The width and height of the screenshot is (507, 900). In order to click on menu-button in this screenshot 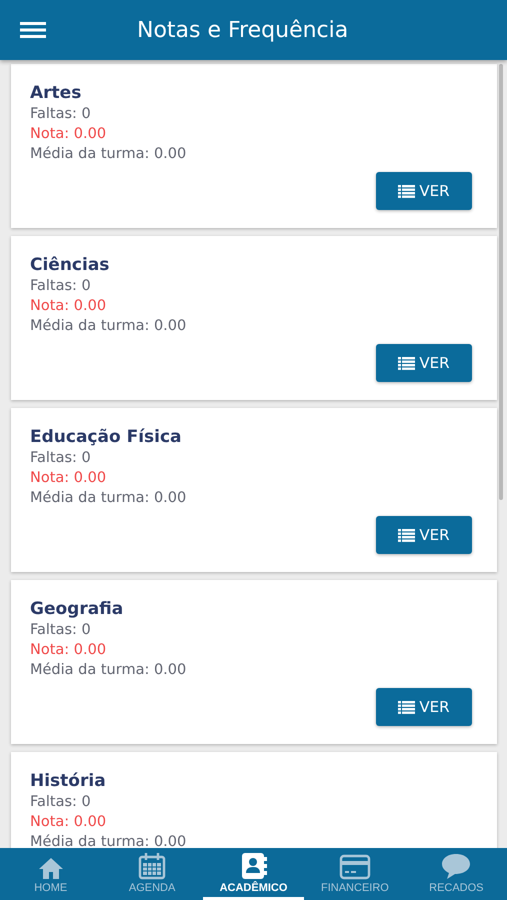, I will do `click(33, 30)`.